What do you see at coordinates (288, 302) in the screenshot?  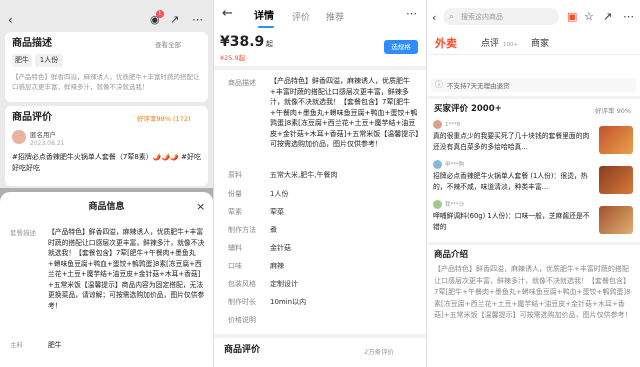 I see `attr-value: 10min以内` at bounding box center [288, 302].